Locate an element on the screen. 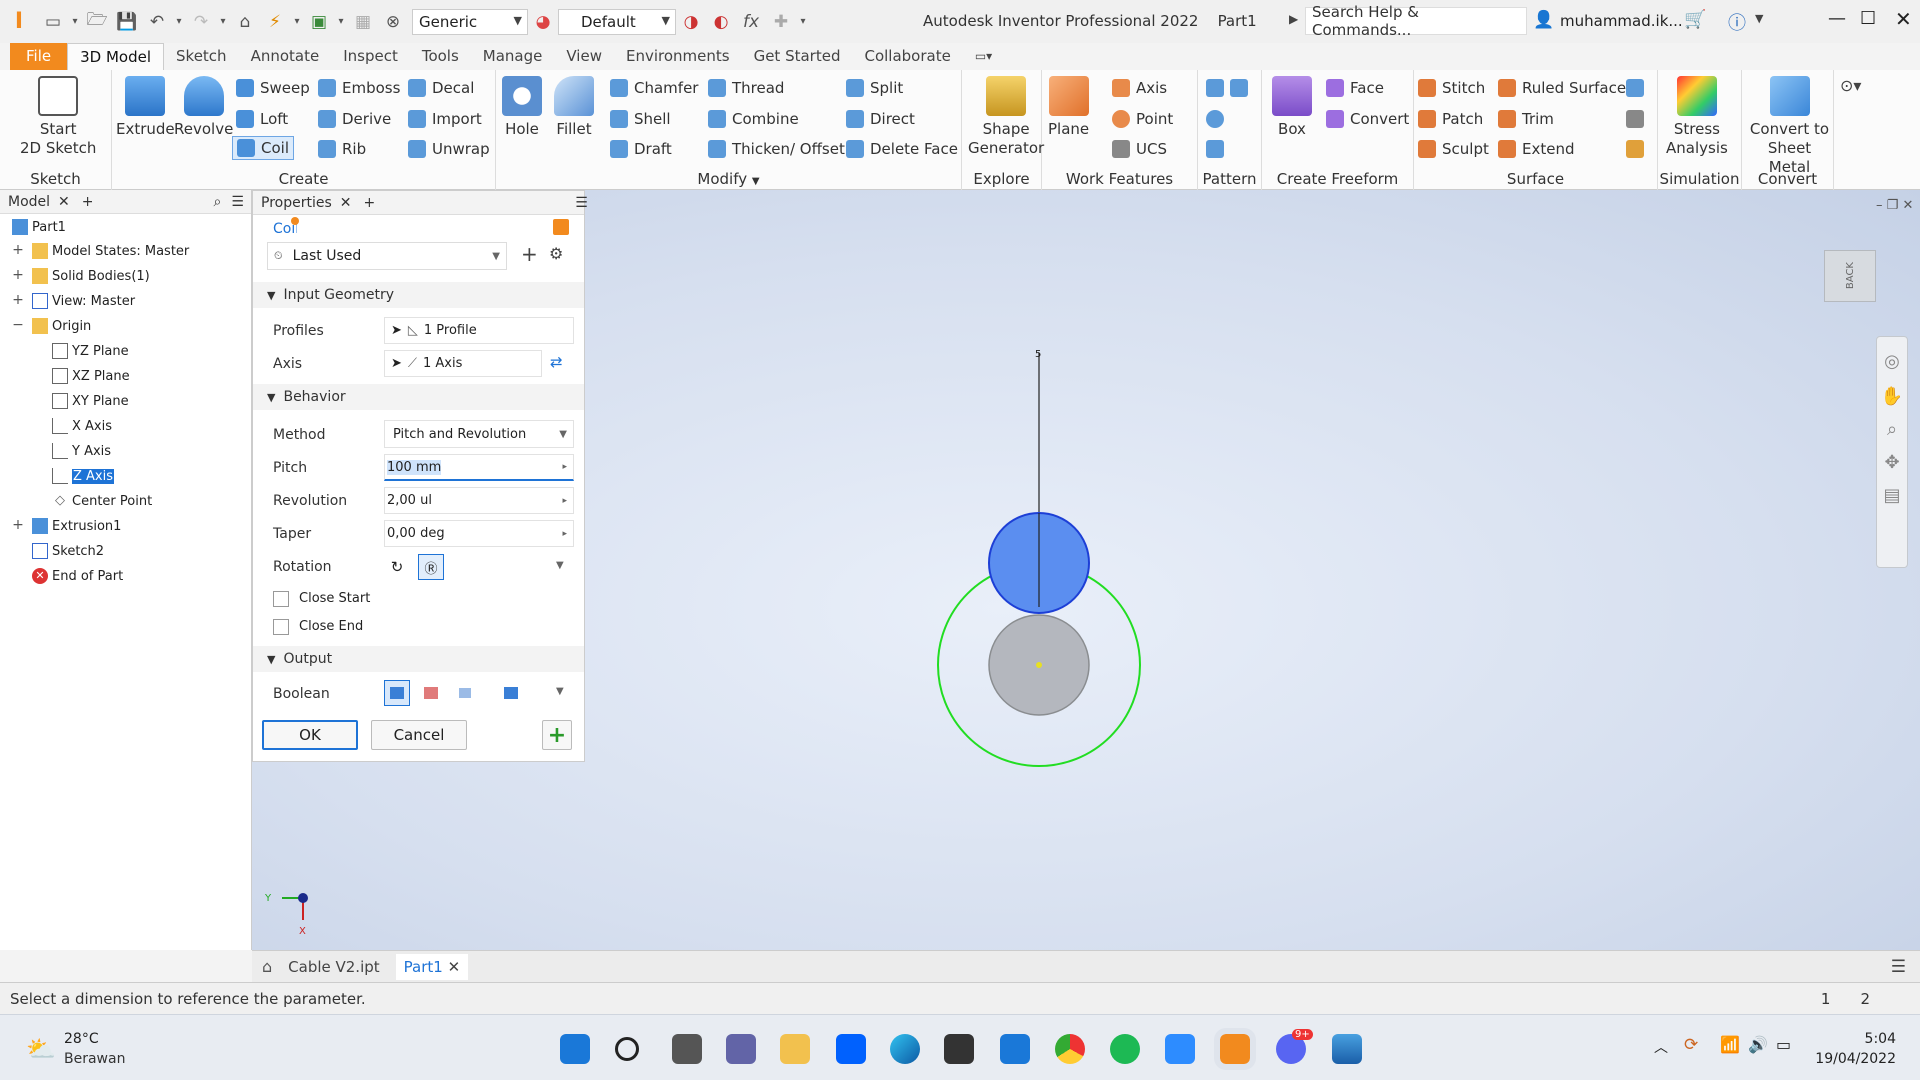 Image resolution: width=1920 pixels, height=1080 pixels. sync-icon: ⟳ is located at coordinates (1691, 1045).